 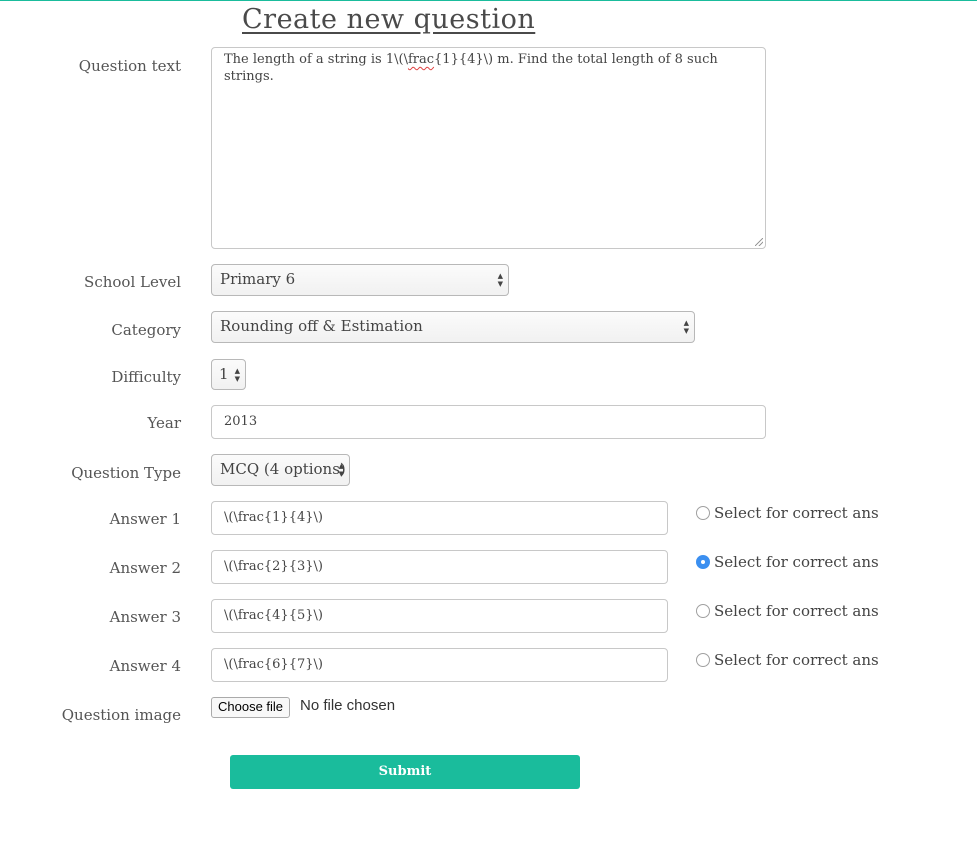 I want to click on answer-3-radio-label: Select for correct ans, so click(x=796, y=611).